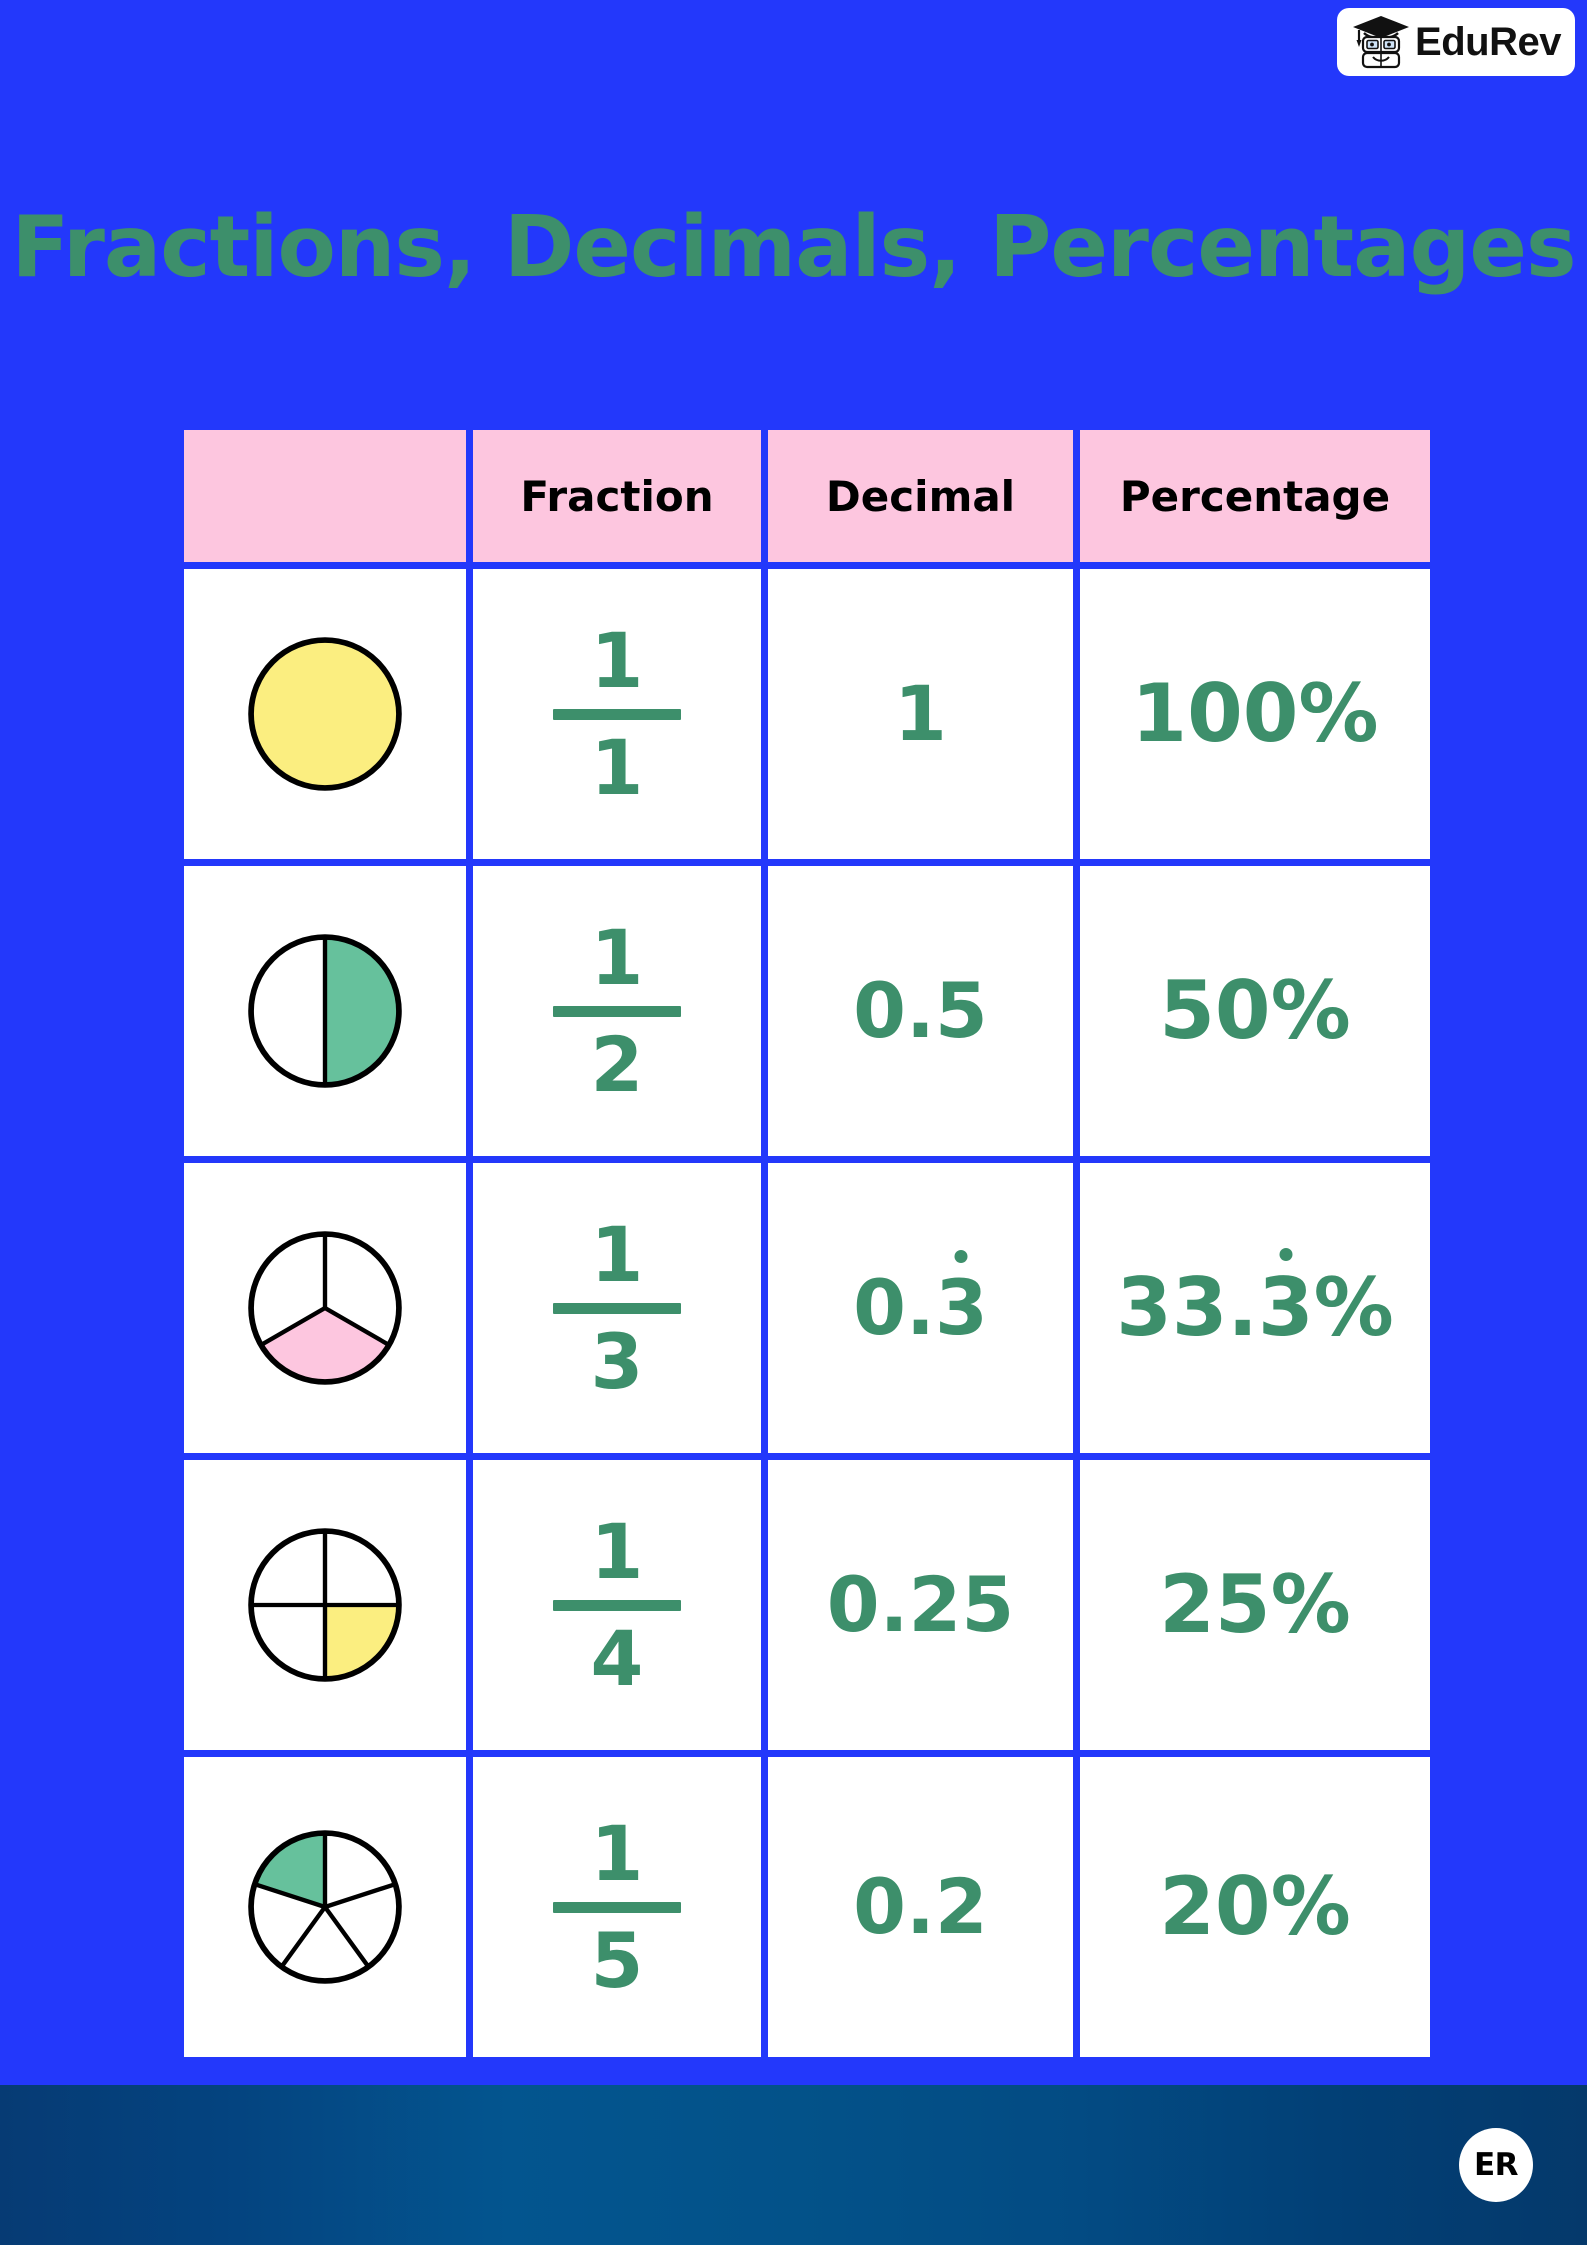 The width and height of the screenshot is (1587, 2245). I want to click on decimal-value: 0.2, so click(920, 1906).